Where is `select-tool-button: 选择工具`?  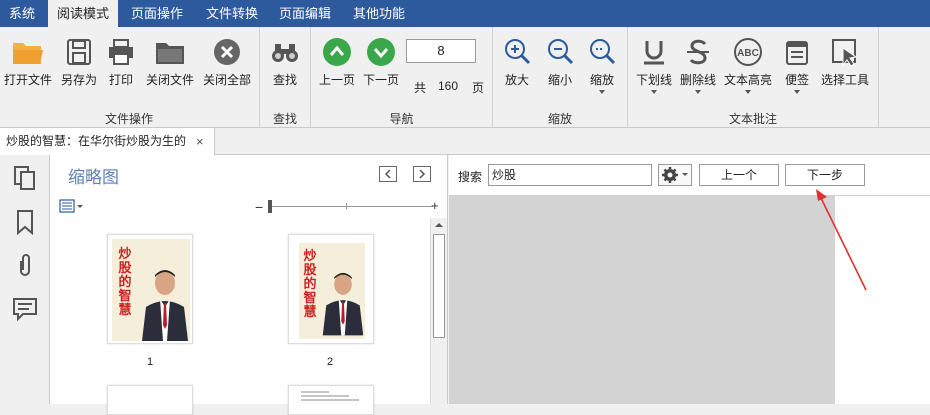
select-tool-button: 选择工具 is located at coordinates (845, 62).